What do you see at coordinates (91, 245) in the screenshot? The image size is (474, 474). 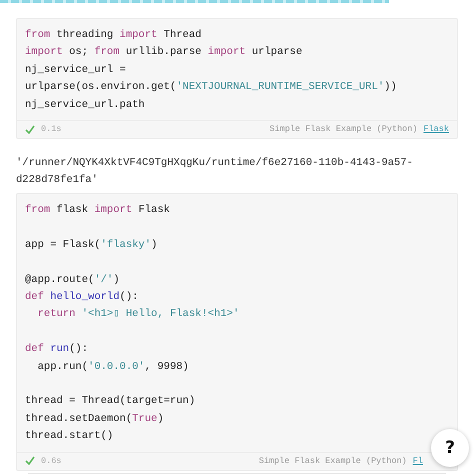 I see `code-line: app = Flask('flasky')` at bounding box center [91, 245].